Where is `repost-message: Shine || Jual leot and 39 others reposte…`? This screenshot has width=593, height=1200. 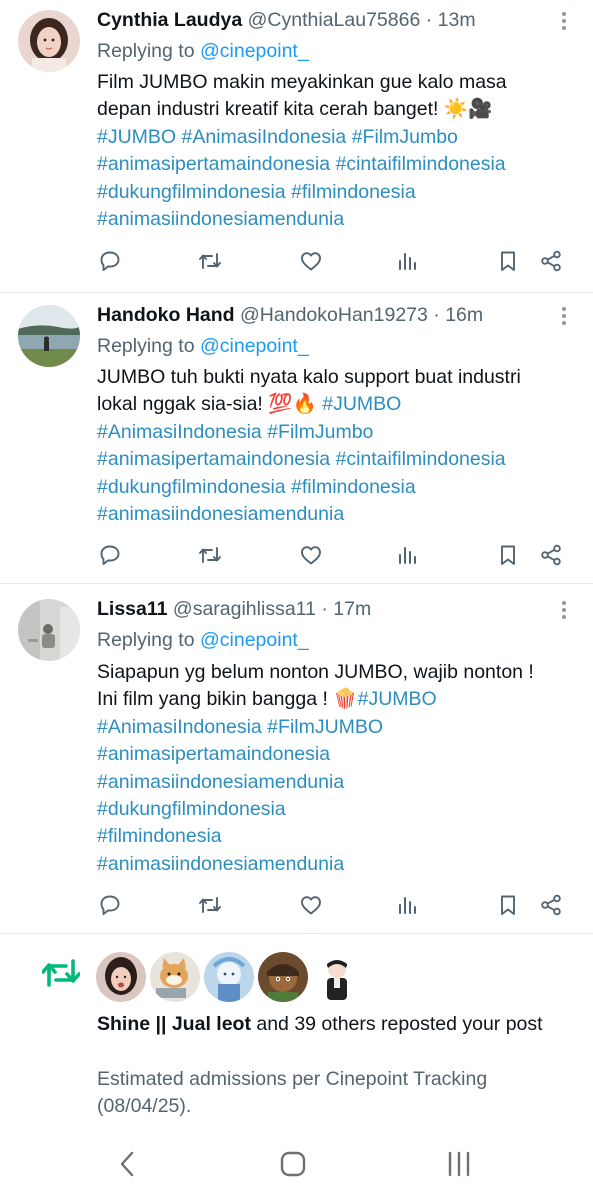
repost-message: Shine || Jual leot and 39 others reposte… is located at coordinates (332, 1024).